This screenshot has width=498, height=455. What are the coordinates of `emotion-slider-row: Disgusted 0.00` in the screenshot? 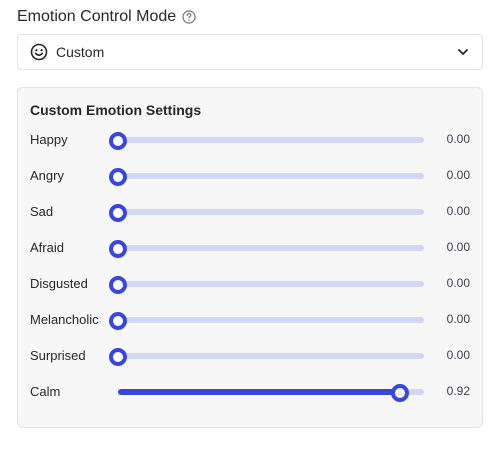 It's located at (250, 284).